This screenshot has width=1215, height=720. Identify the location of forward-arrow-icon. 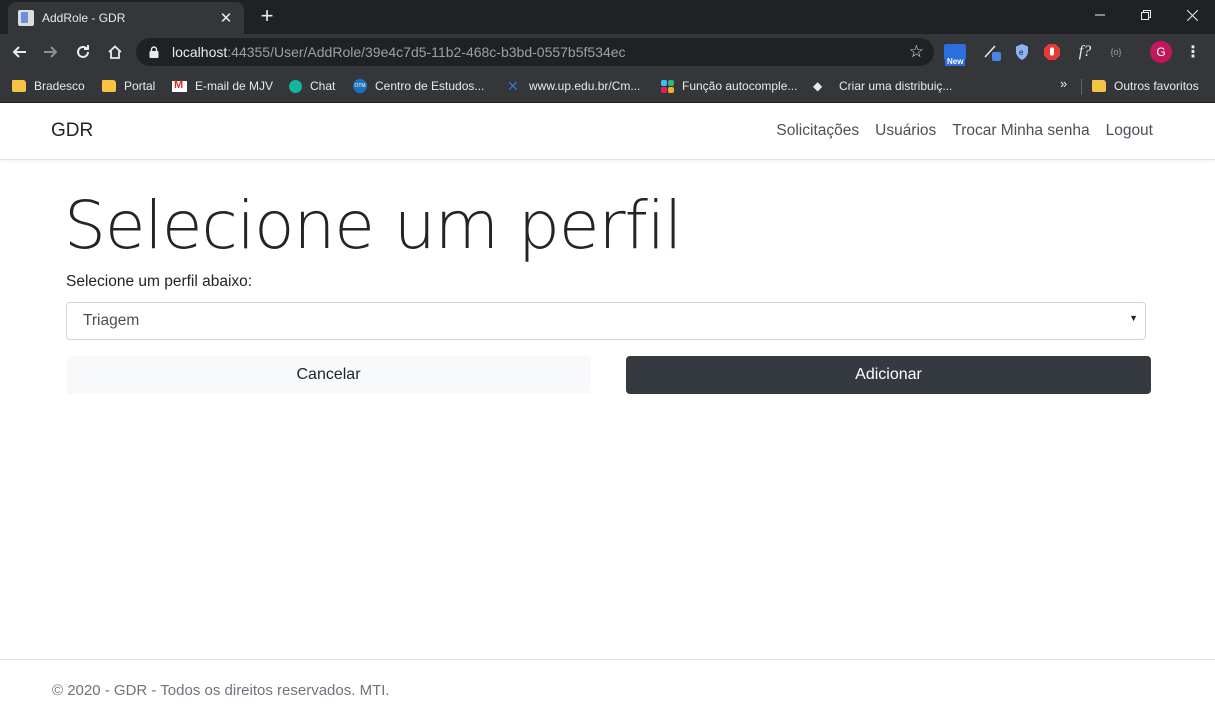
(51, 52).